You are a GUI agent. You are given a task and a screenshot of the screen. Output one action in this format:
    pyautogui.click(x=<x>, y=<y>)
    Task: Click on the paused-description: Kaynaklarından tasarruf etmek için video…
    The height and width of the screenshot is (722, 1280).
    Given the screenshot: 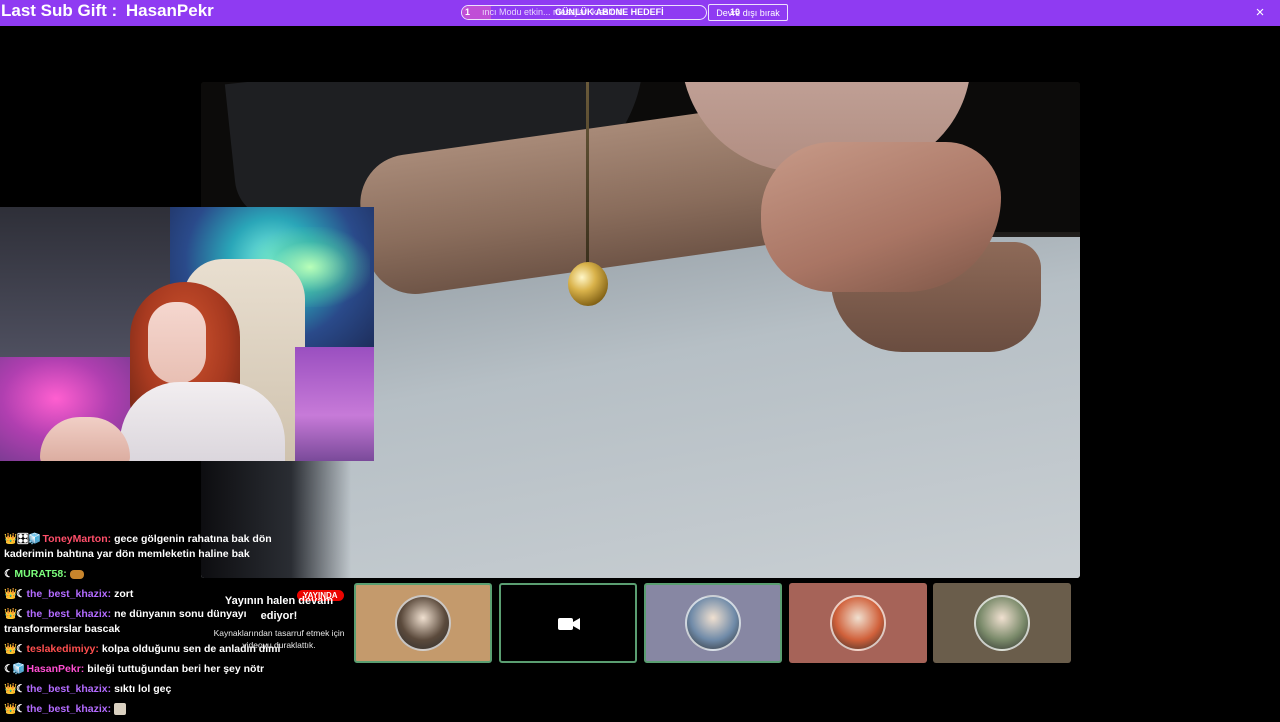 What is the action you would take?
    pyautogui.click(x=279, y=639)
    